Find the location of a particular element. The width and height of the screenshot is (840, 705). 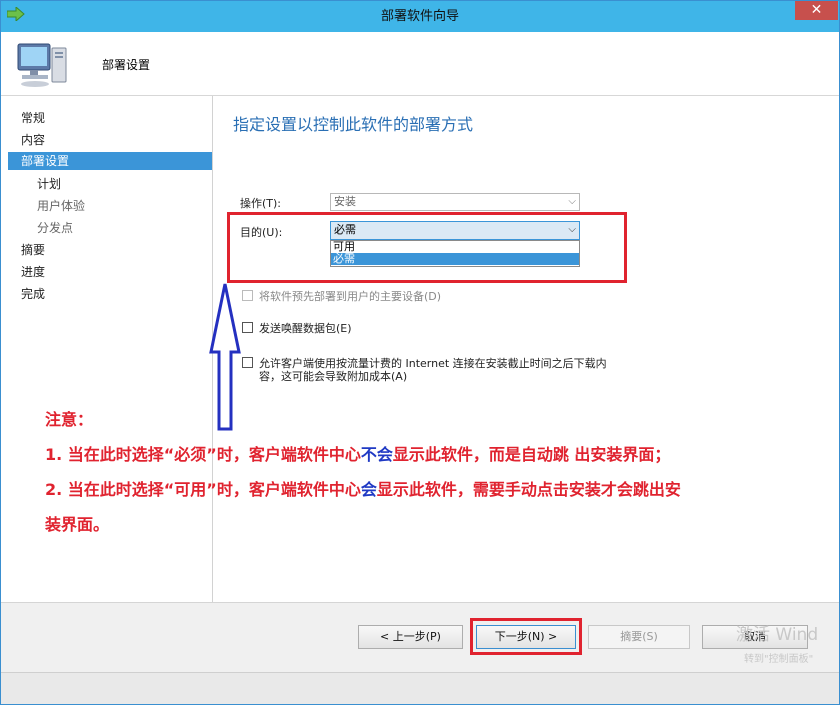

annotation-line-2-highlight: 会 is located at coordinates (368, 489).